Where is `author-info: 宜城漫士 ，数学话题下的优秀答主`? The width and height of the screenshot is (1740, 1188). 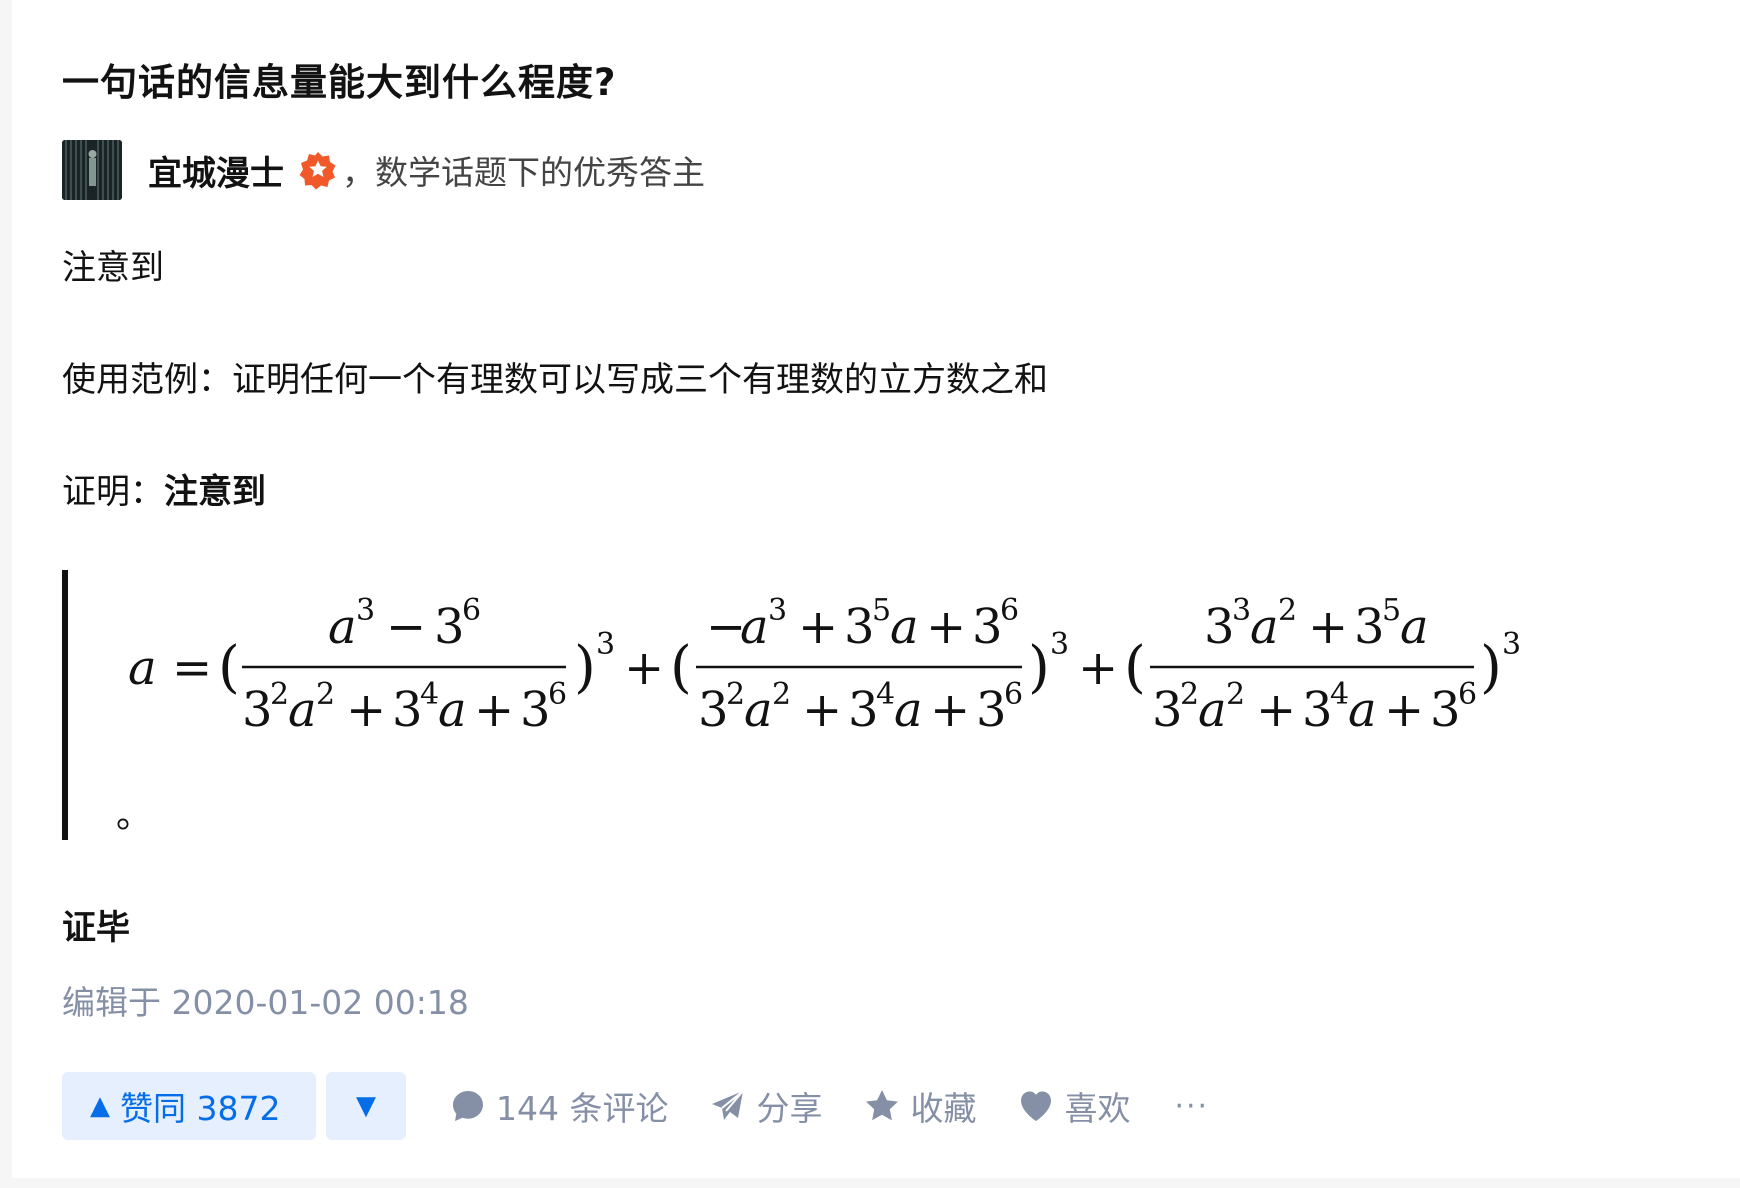 author-info: 宜城漫士 ，数学话题下的优秀答主 is located at coordinates (383, 170).